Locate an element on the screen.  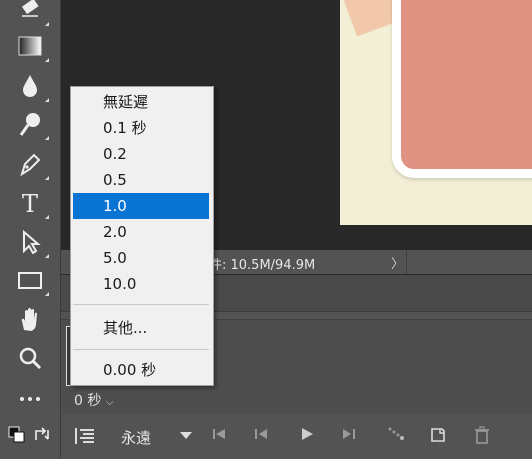
first-frame-icon is located at coordinates (219, 436).